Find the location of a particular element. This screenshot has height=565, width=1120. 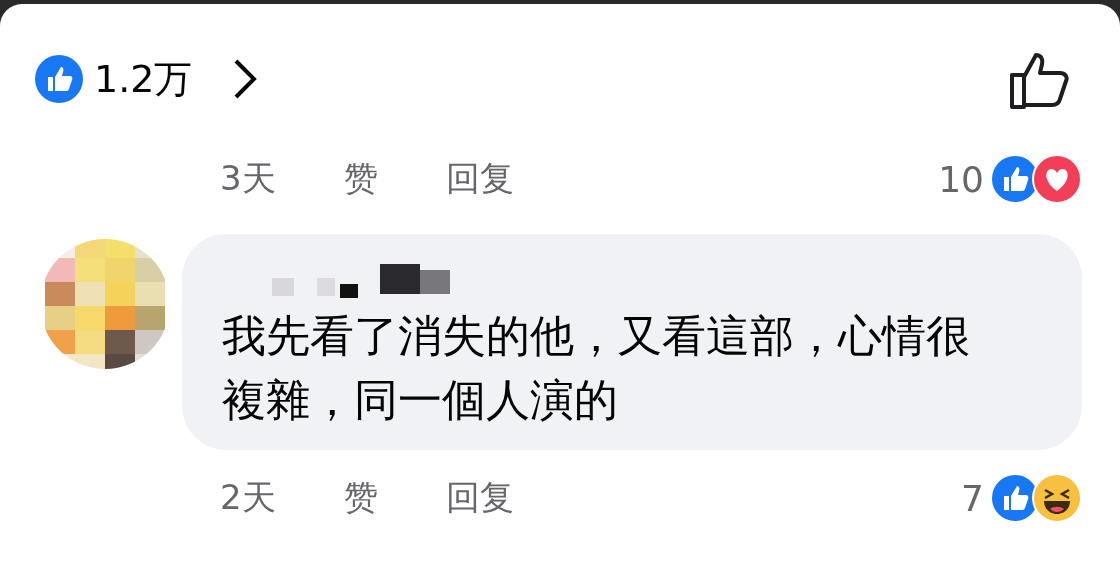

reaction-count: 7 is located at coordinates (972, 498).